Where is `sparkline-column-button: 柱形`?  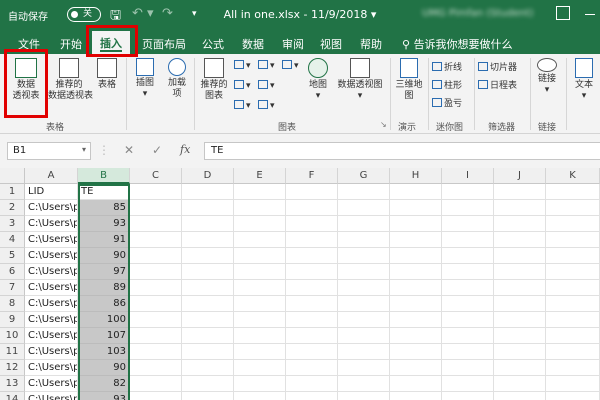
sparkline-column-button: 柱形 is located at coordinates (447, 84).